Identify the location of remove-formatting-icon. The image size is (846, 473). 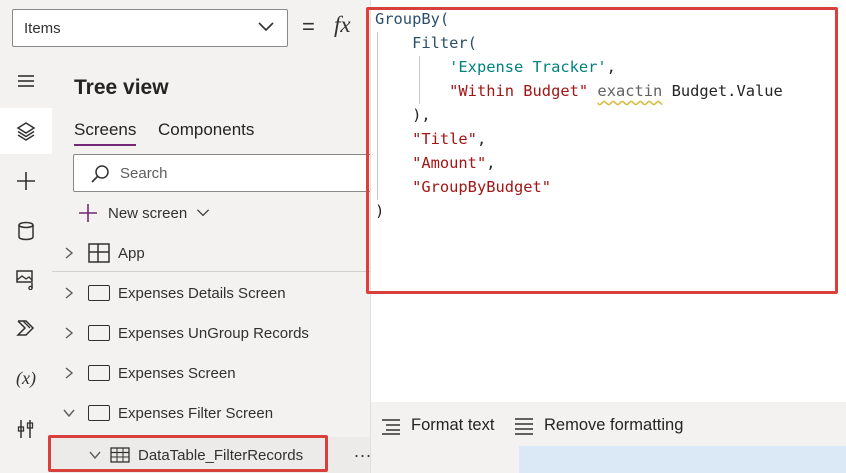
(524, 426).